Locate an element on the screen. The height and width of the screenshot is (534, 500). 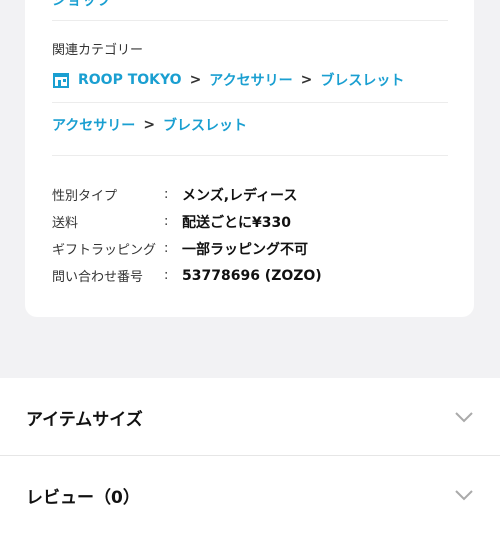
spec-key: 性別タイプ is located at coordinates (85, 196).